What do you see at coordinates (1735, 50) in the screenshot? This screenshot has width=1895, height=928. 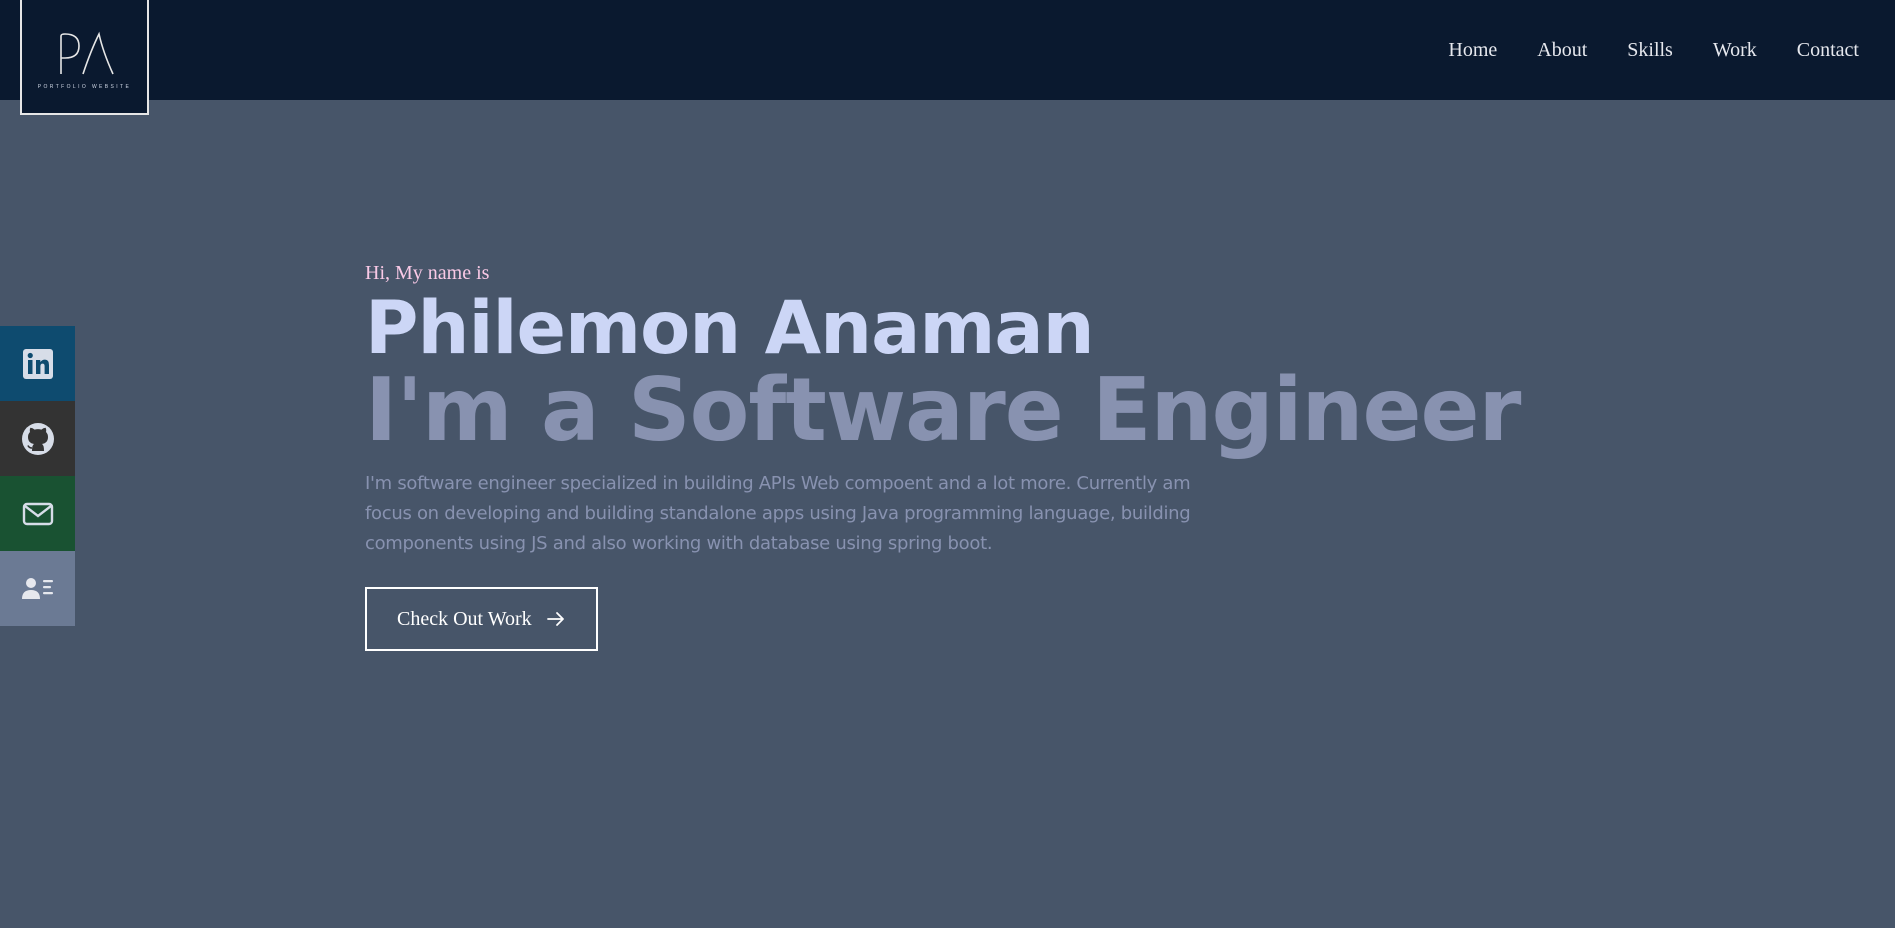 I see `nav-item-work: Work` at bounding box center [1735, 50].